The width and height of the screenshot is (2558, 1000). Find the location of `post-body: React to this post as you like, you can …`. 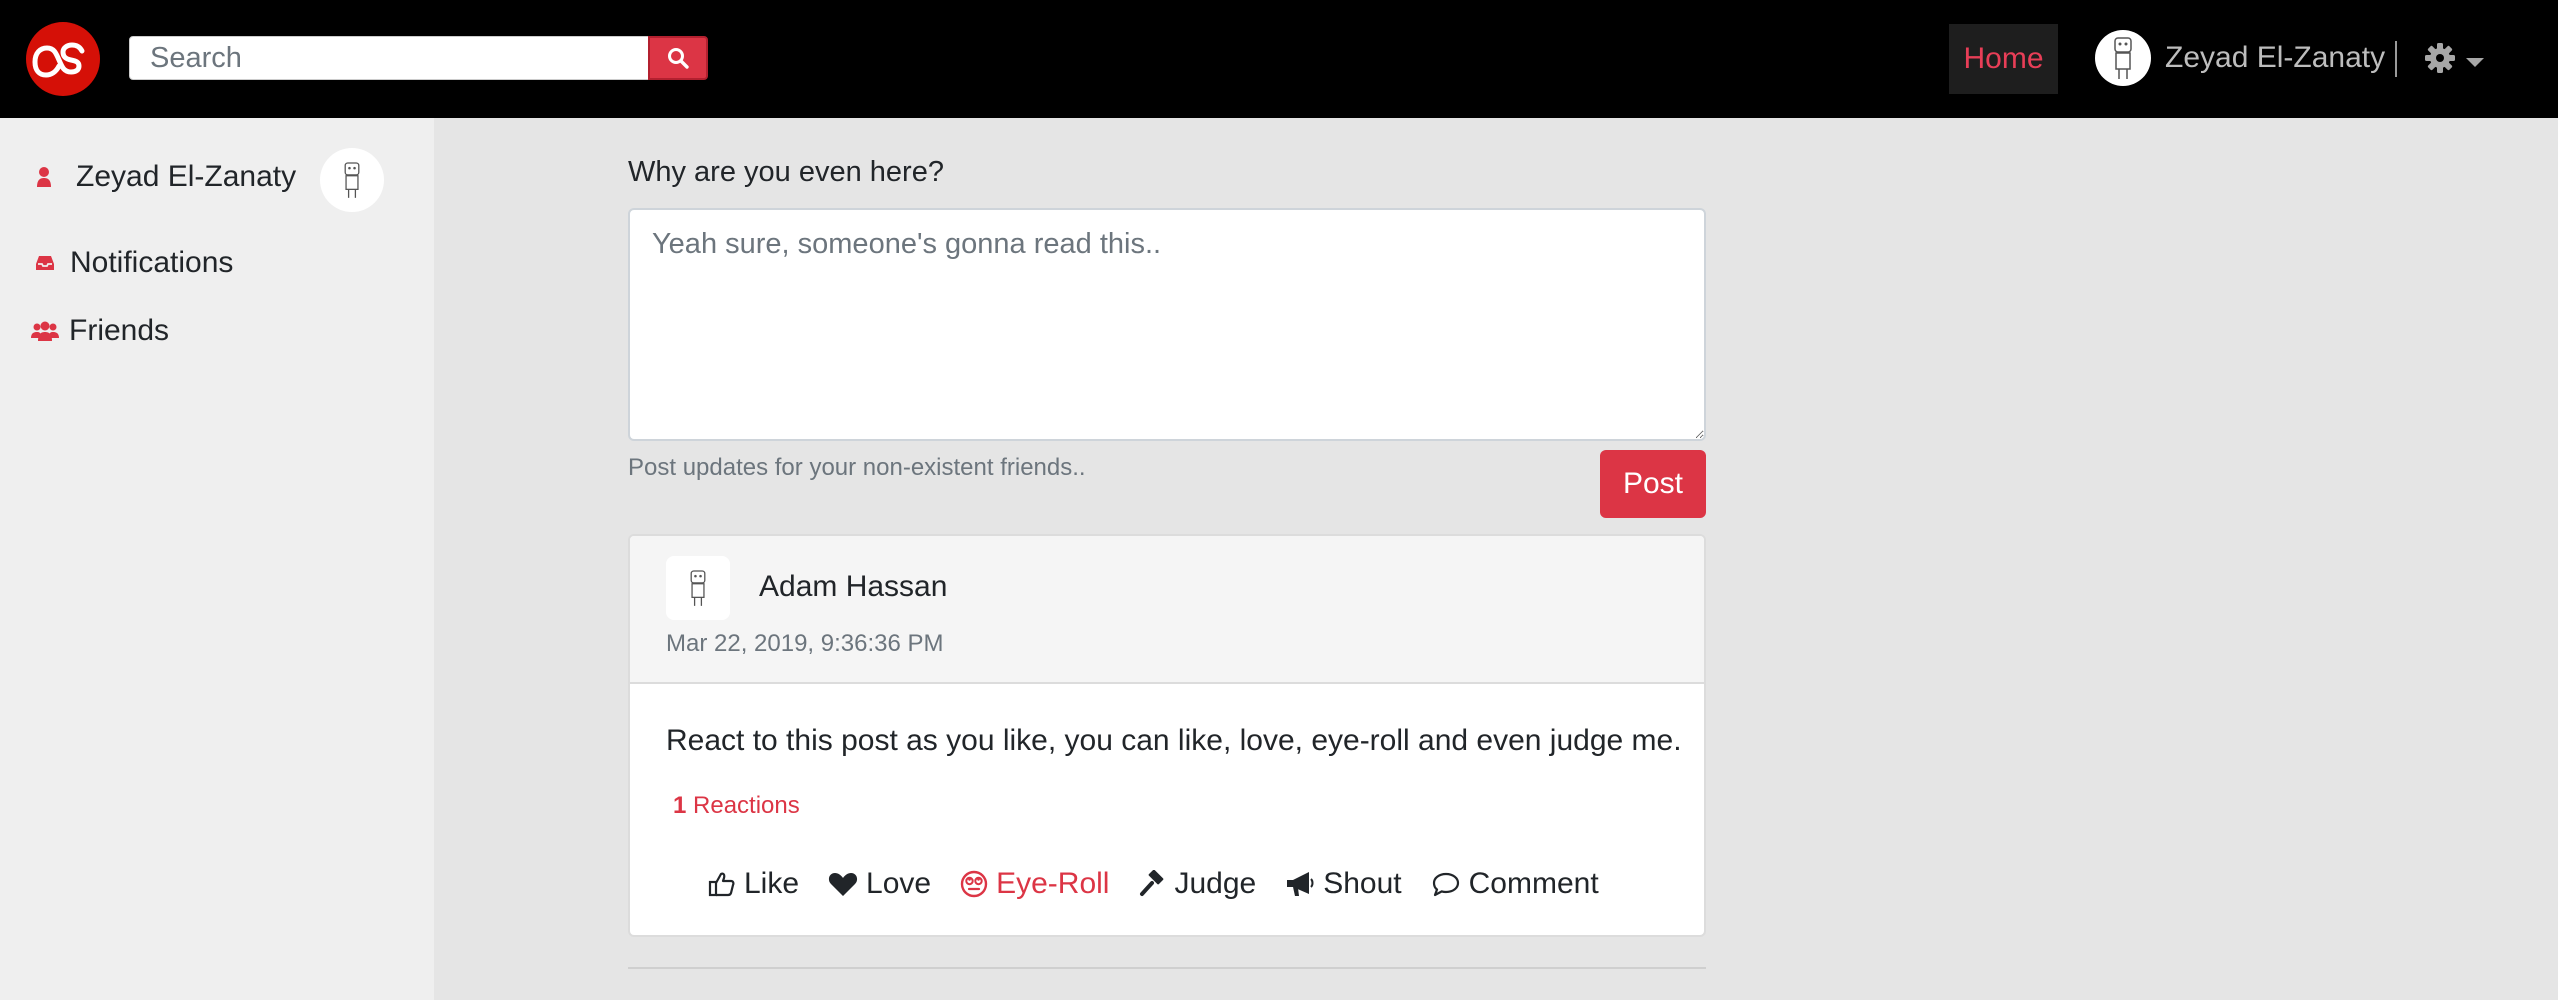

post-body: React to this post as you like, you can … is located at coordinates (1174, 740).